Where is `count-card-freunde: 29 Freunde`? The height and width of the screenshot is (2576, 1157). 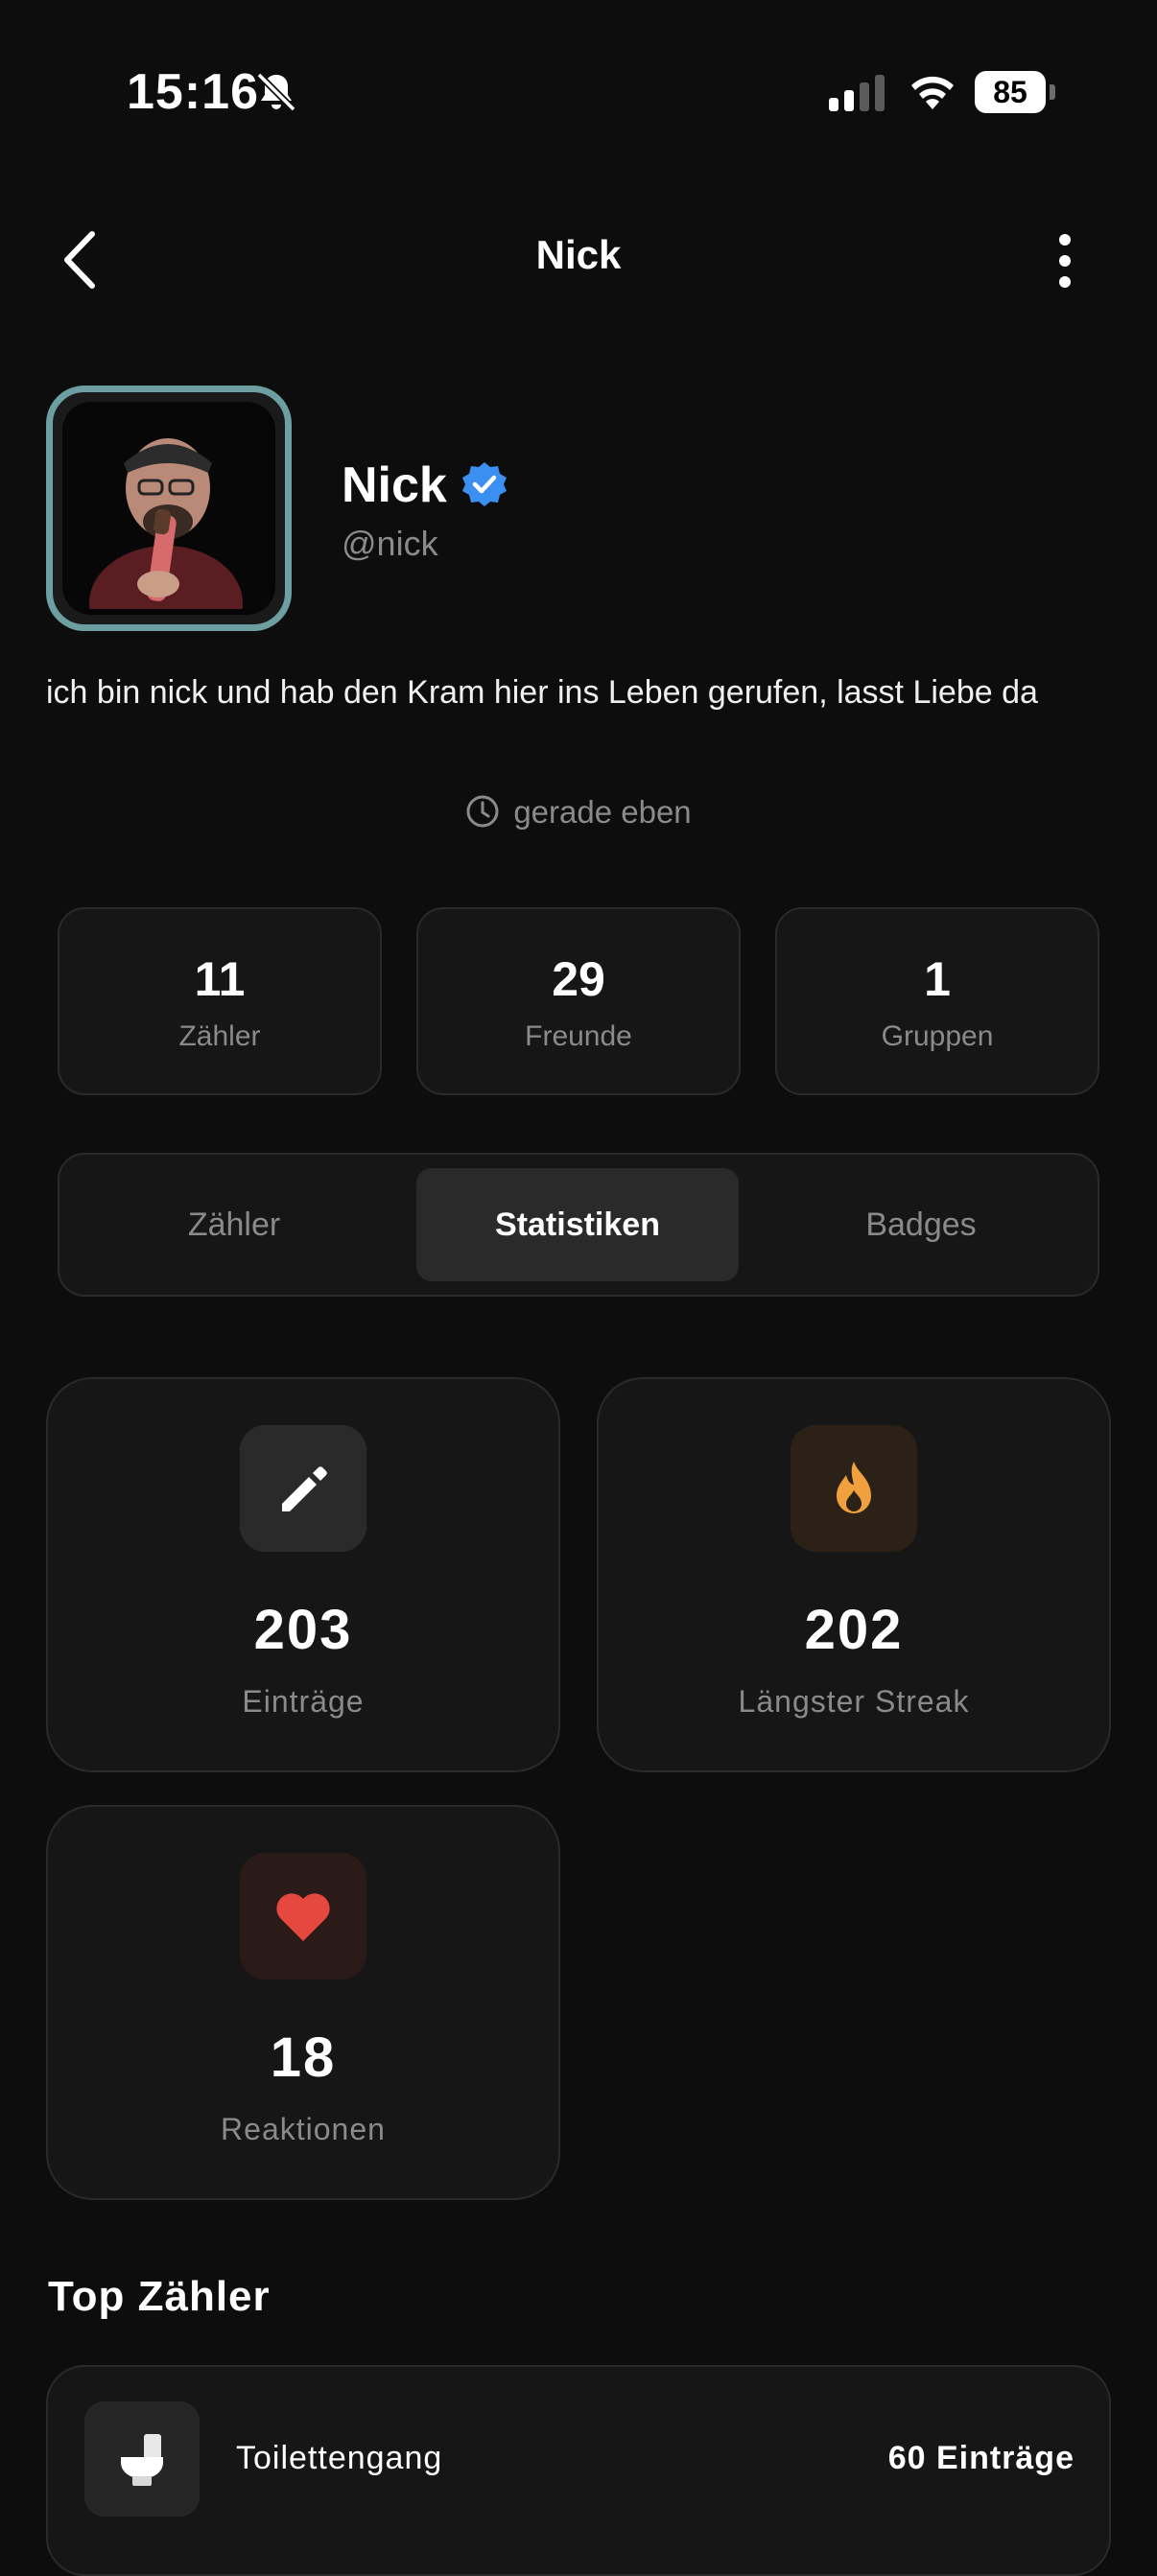
count-card-freunde: 29 Freunde is located at coordinates (578, 1001).